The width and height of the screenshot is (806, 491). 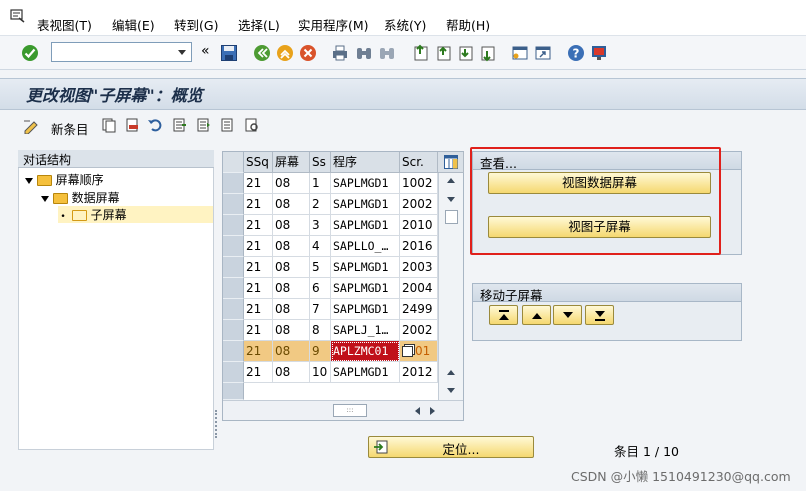 What do you see at coordinates (443, 53) in the screenshot?
I see `prev-page-icon` at bounding box center [443, 53].